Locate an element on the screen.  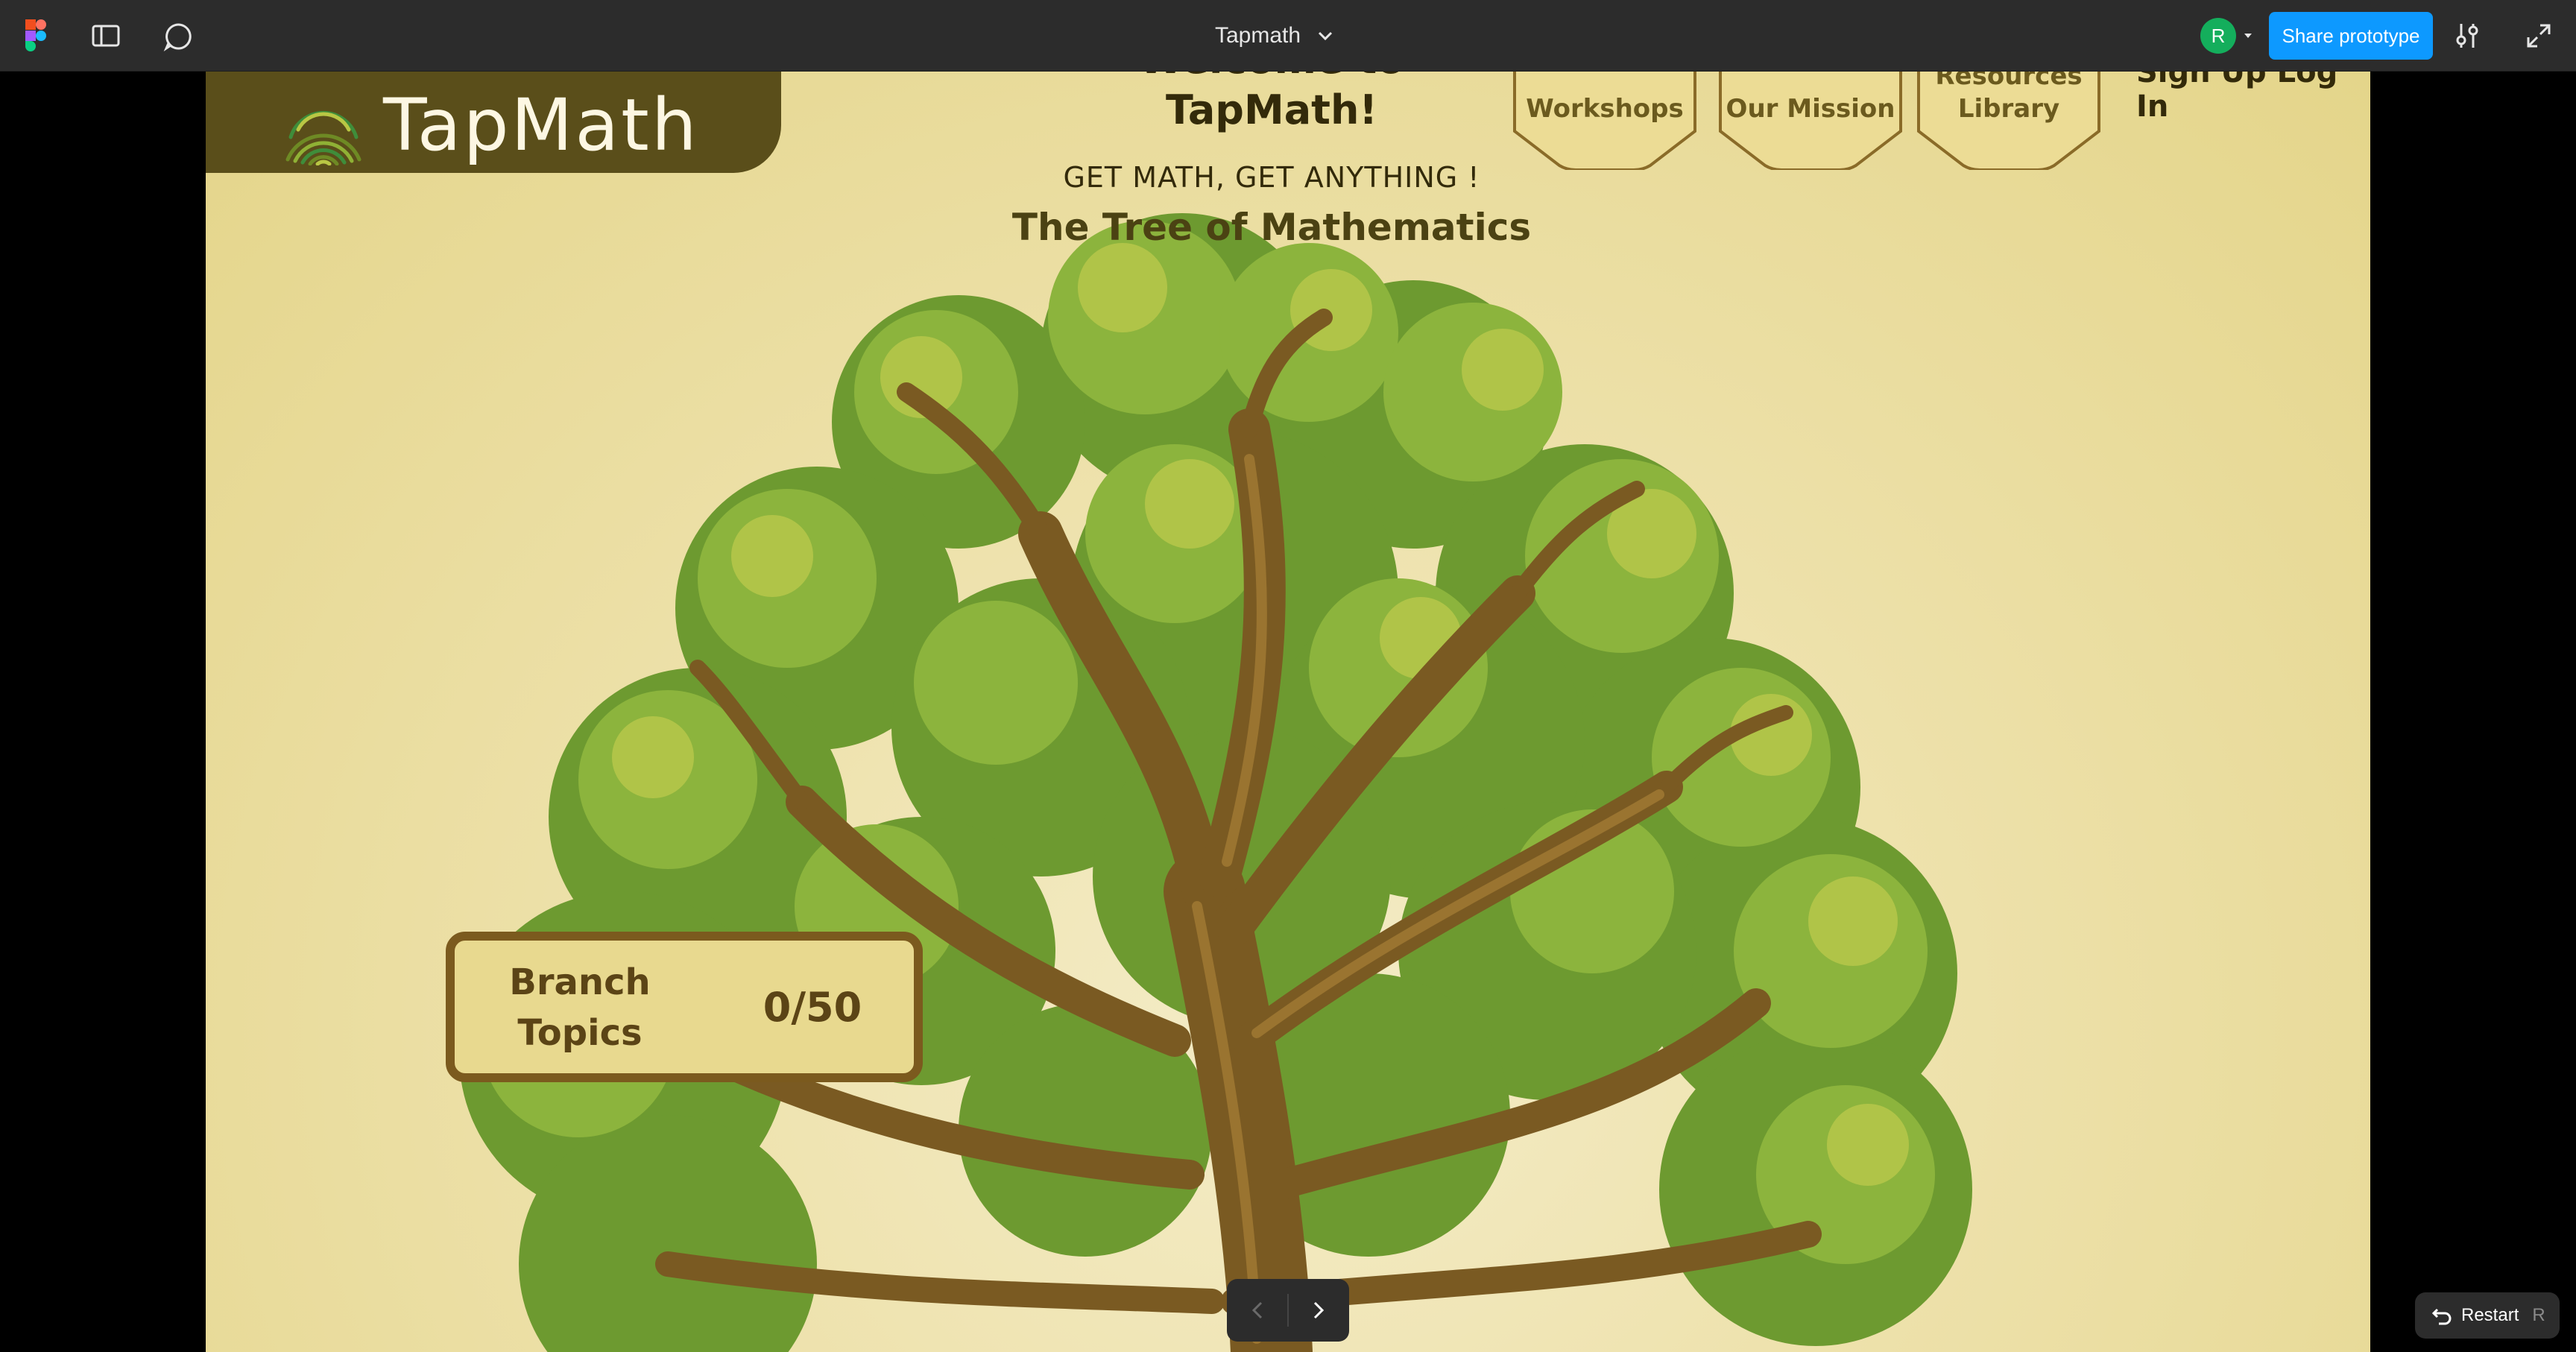
nav-our-mission: Our Mission is located at coordinates (1811, 121).